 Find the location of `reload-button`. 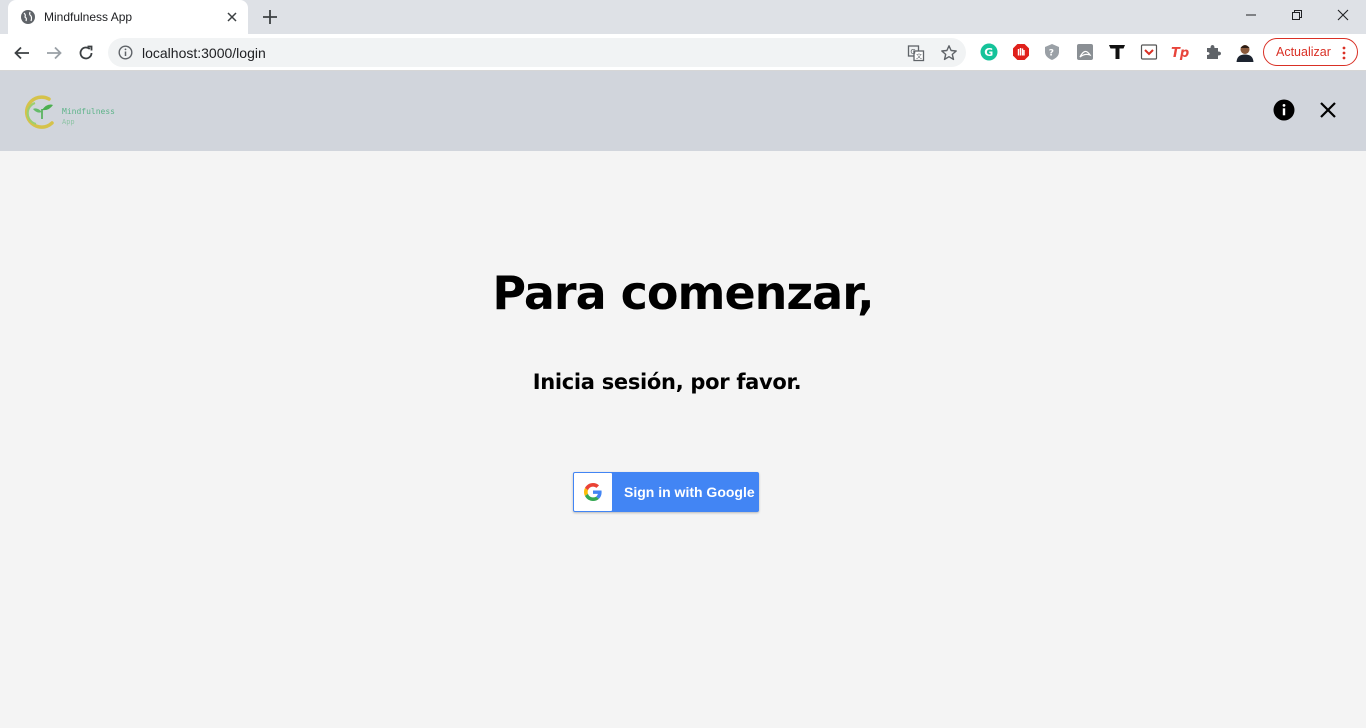

reload-button is located at coordinates (86, 53).